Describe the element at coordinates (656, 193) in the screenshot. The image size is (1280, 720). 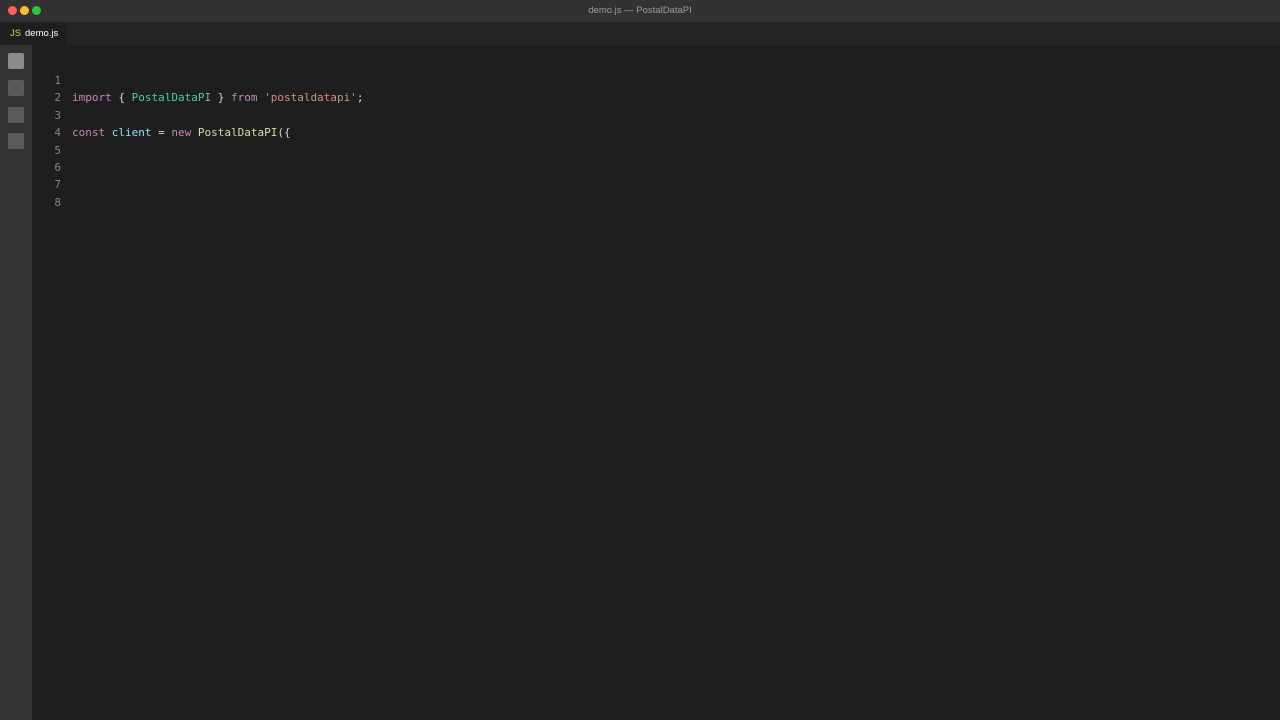
I see `code-line-8: 8` at that location.